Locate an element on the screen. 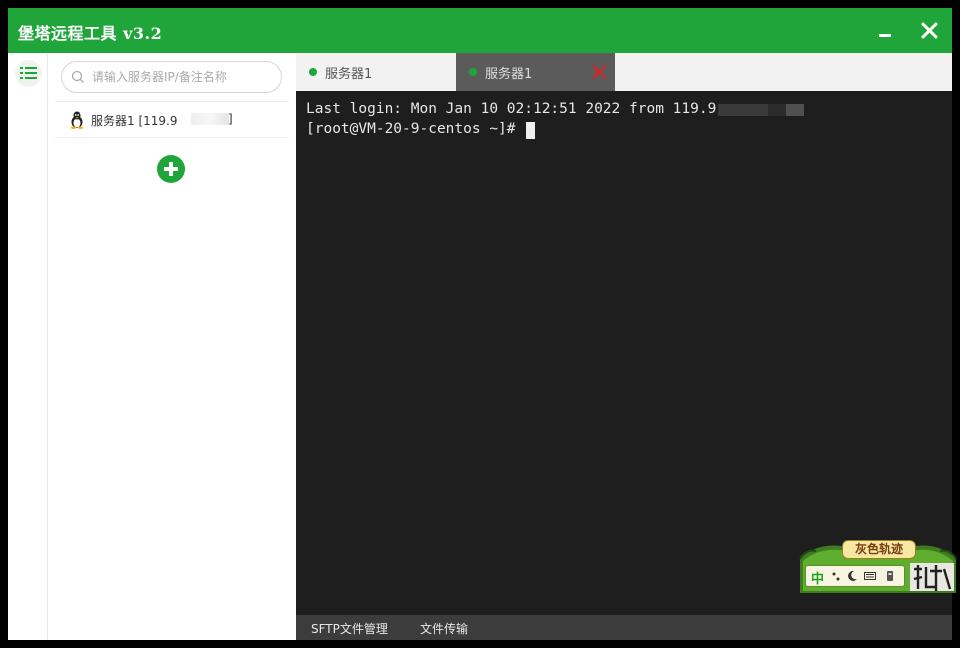 The width and height of the screenshot is (960, 648). server-list-item: 服务器1 [119.9 ] is located at coordinates (172, 120).